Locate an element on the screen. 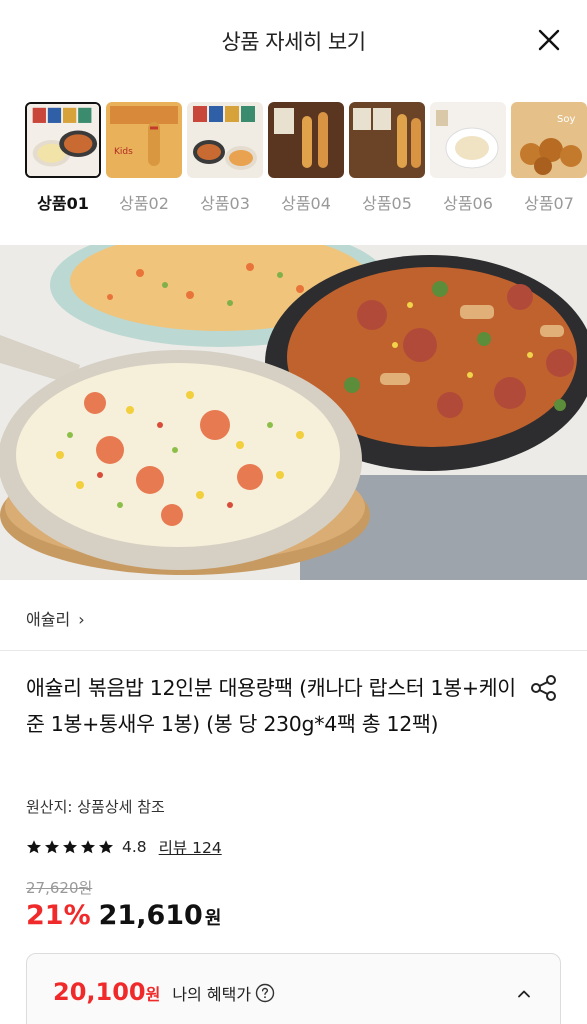 The height and width of the screenshot is (1024, 587). thumbnail-image: Soy is located at coordinates (549, 140).